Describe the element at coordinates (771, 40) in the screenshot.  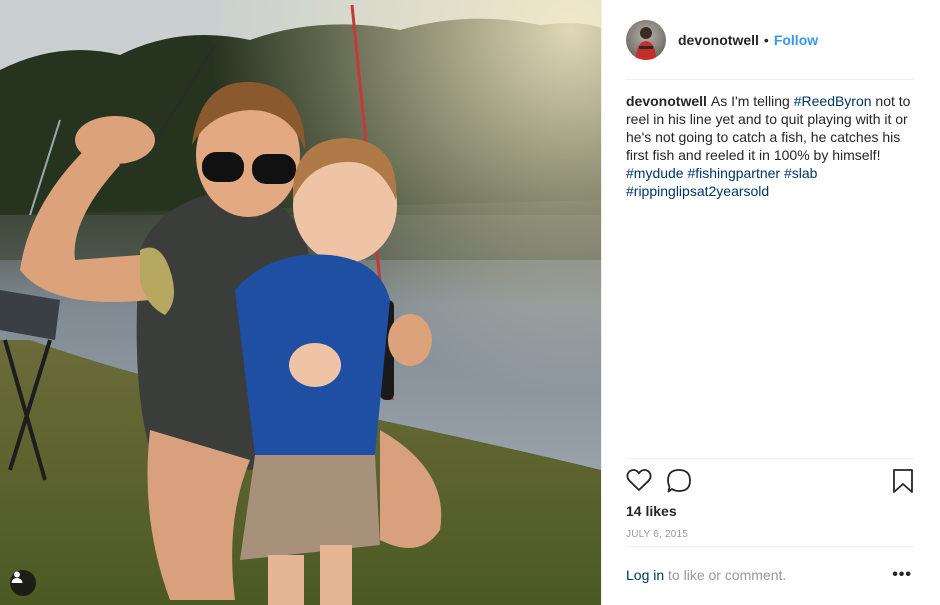
I see `post-header: devonotwell • Follow` at that location.